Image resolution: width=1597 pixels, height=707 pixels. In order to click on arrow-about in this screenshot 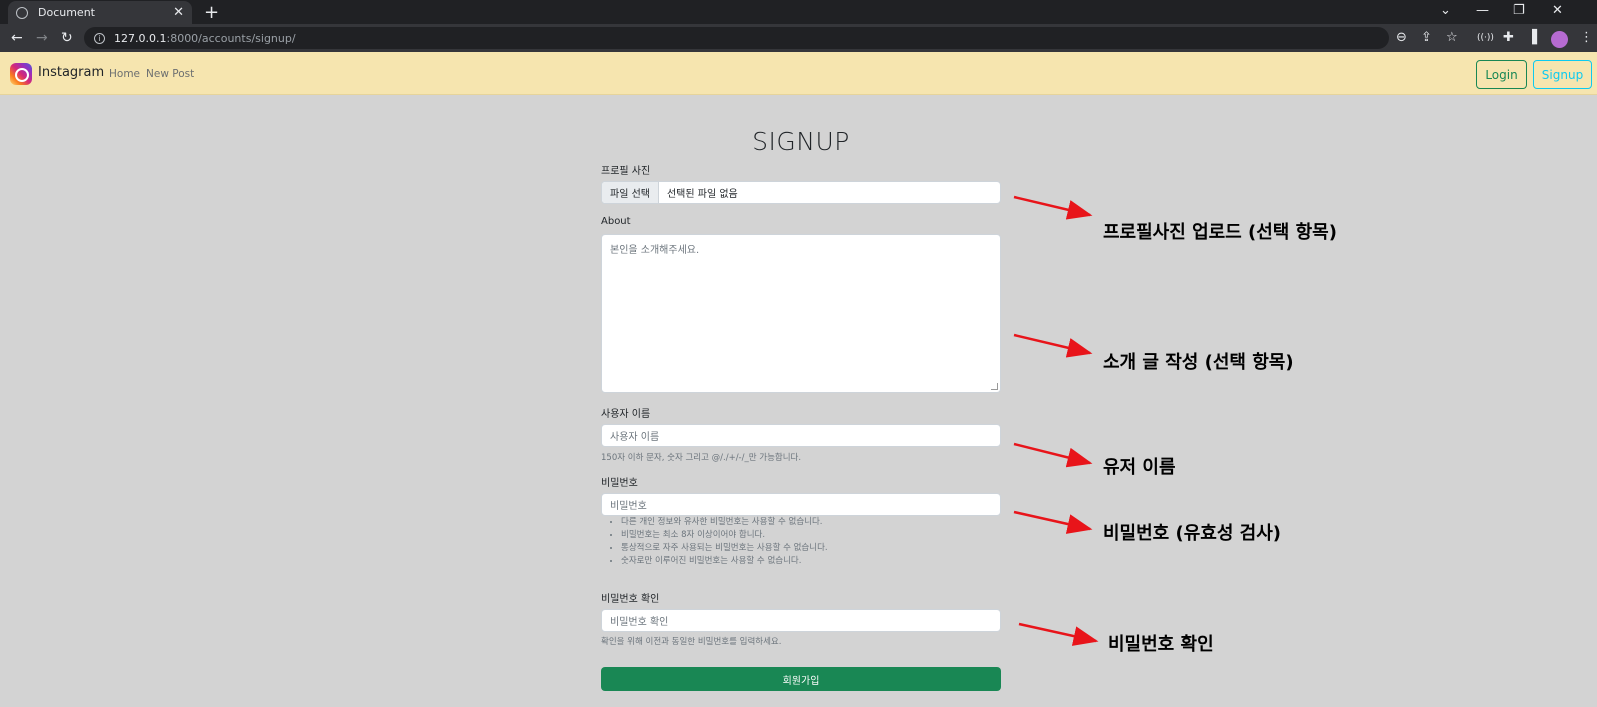, I will do `click(1053, 345)`.